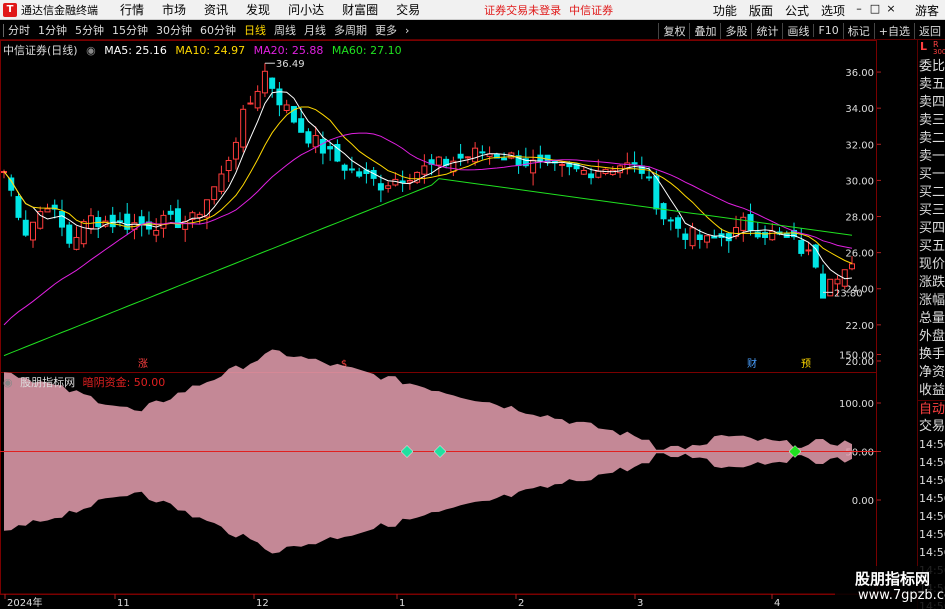 This screenshot has height=609, width=945. Describe the element at coordinates (777, 603) in the screenshot. I see `date-label: 4` at that location.